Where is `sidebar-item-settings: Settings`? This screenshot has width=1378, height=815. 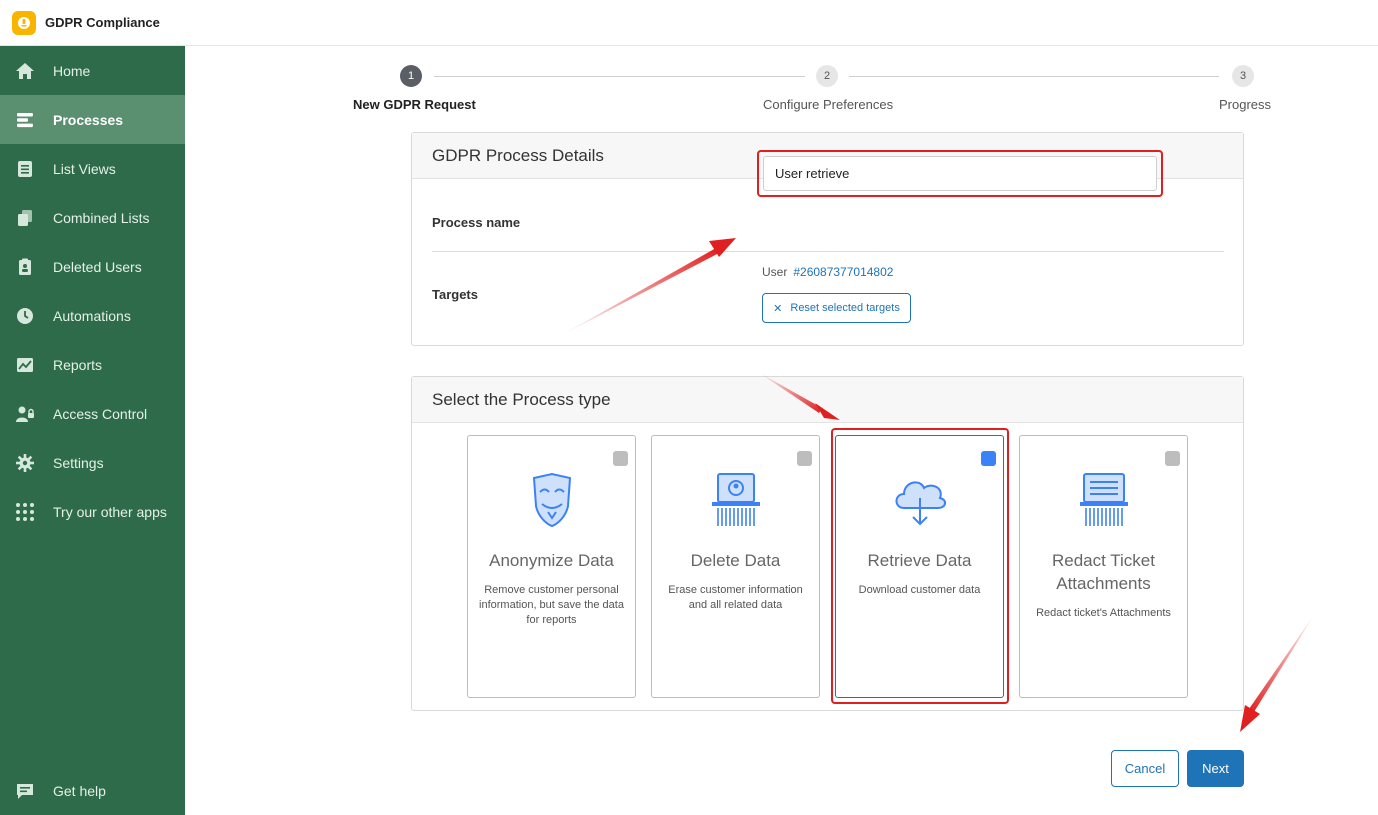 sidebar-item-settings: Settings is located at coordinates (92, 462).